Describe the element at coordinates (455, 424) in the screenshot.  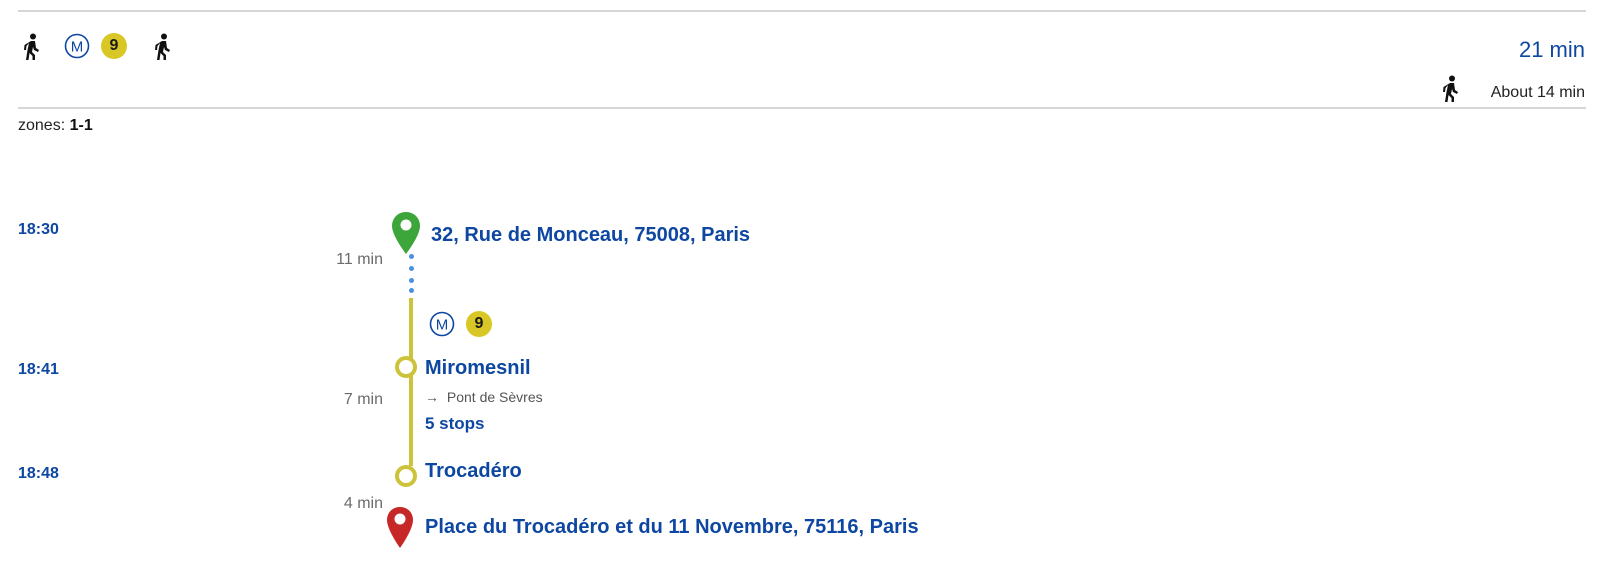
I see `stops-count-toggle: 5 stops` at that location.